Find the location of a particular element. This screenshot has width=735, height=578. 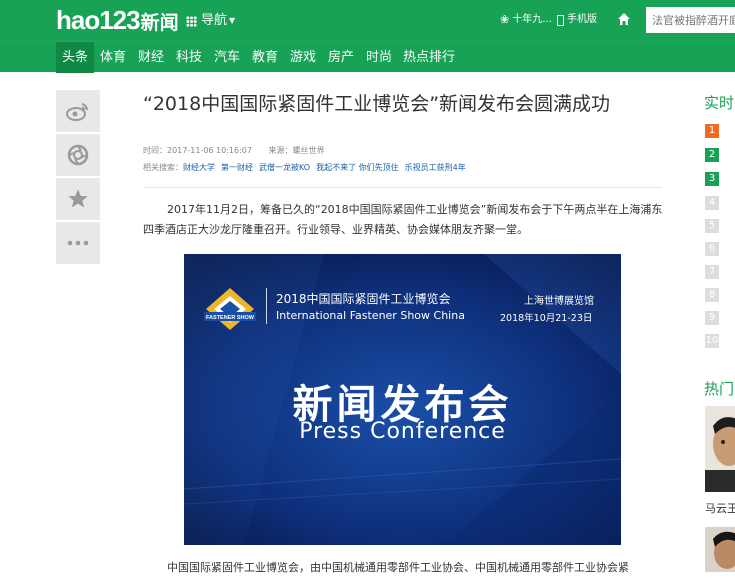

nav-item-house: 房产 is located at coordinates (341, 57).